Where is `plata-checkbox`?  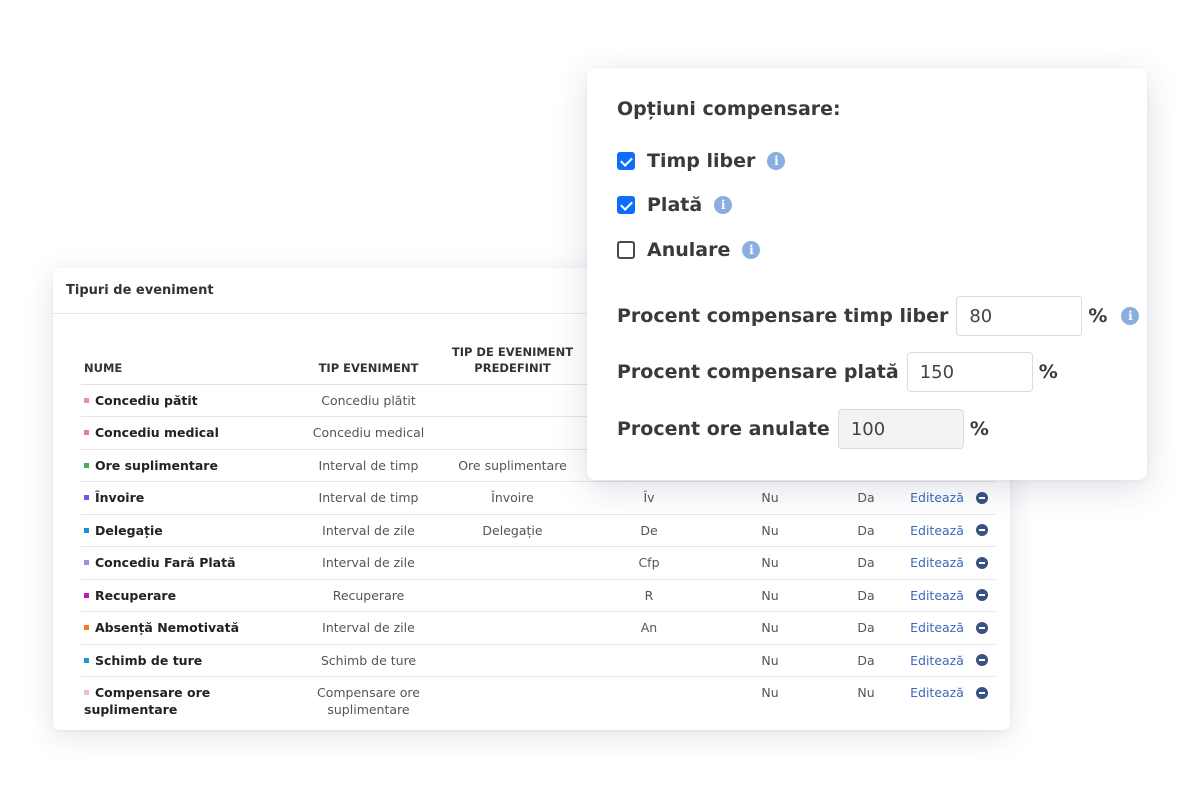
plata-checkbox is located at coordinates (626, 205).